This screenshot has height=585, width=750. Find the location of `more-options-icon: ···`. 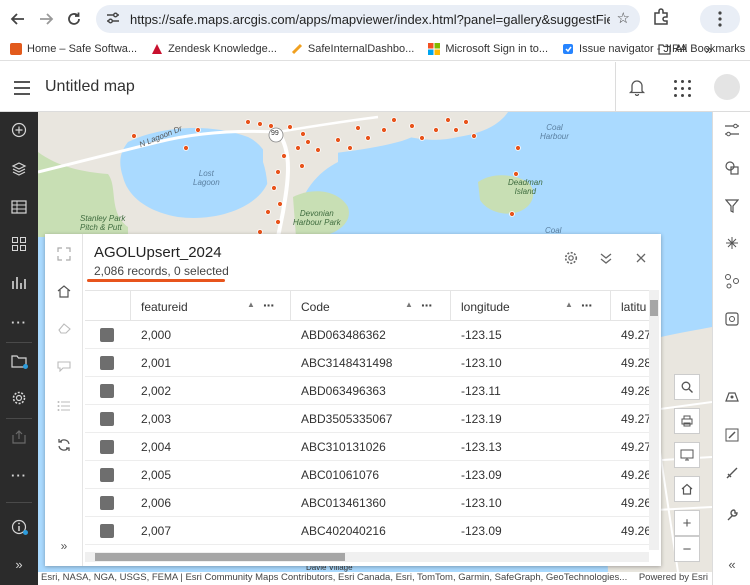

more-options-icon: ··· is located at coordinates (19, 475).